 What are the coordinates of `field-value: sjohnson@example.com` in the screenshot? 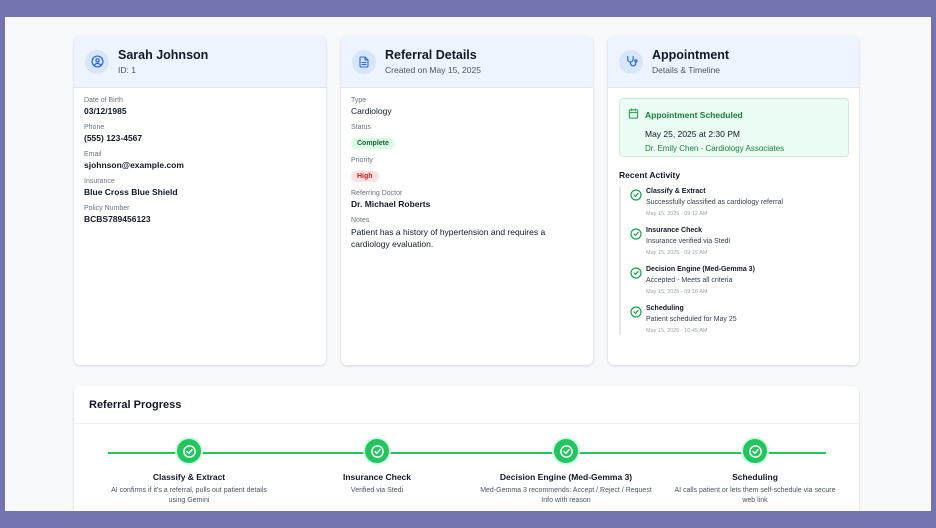 It's located at (134, 165).